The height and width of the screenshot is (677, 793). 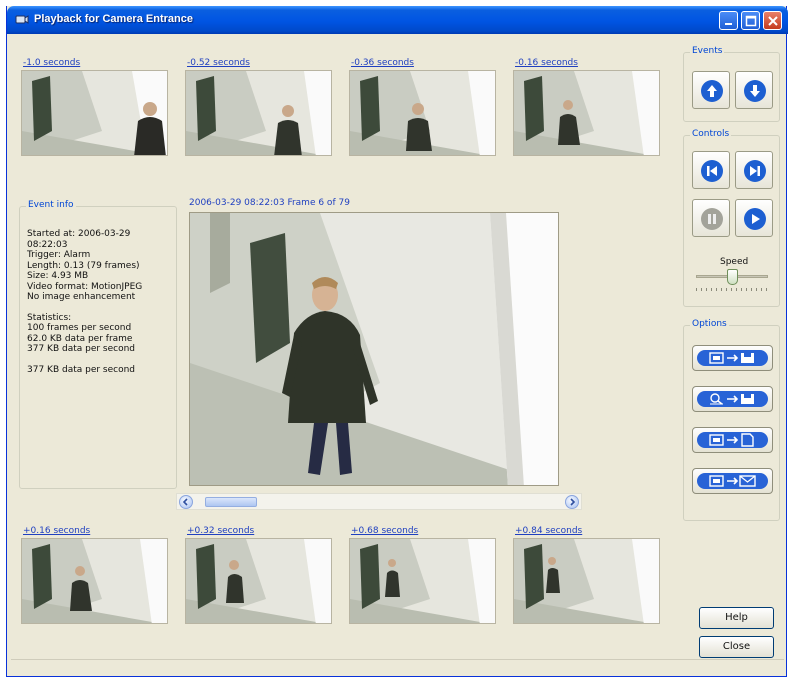 What do you see at coordinates (22, 19) in the screenshot?
I see `camera-app-icon` at bounding box center [22, 19].